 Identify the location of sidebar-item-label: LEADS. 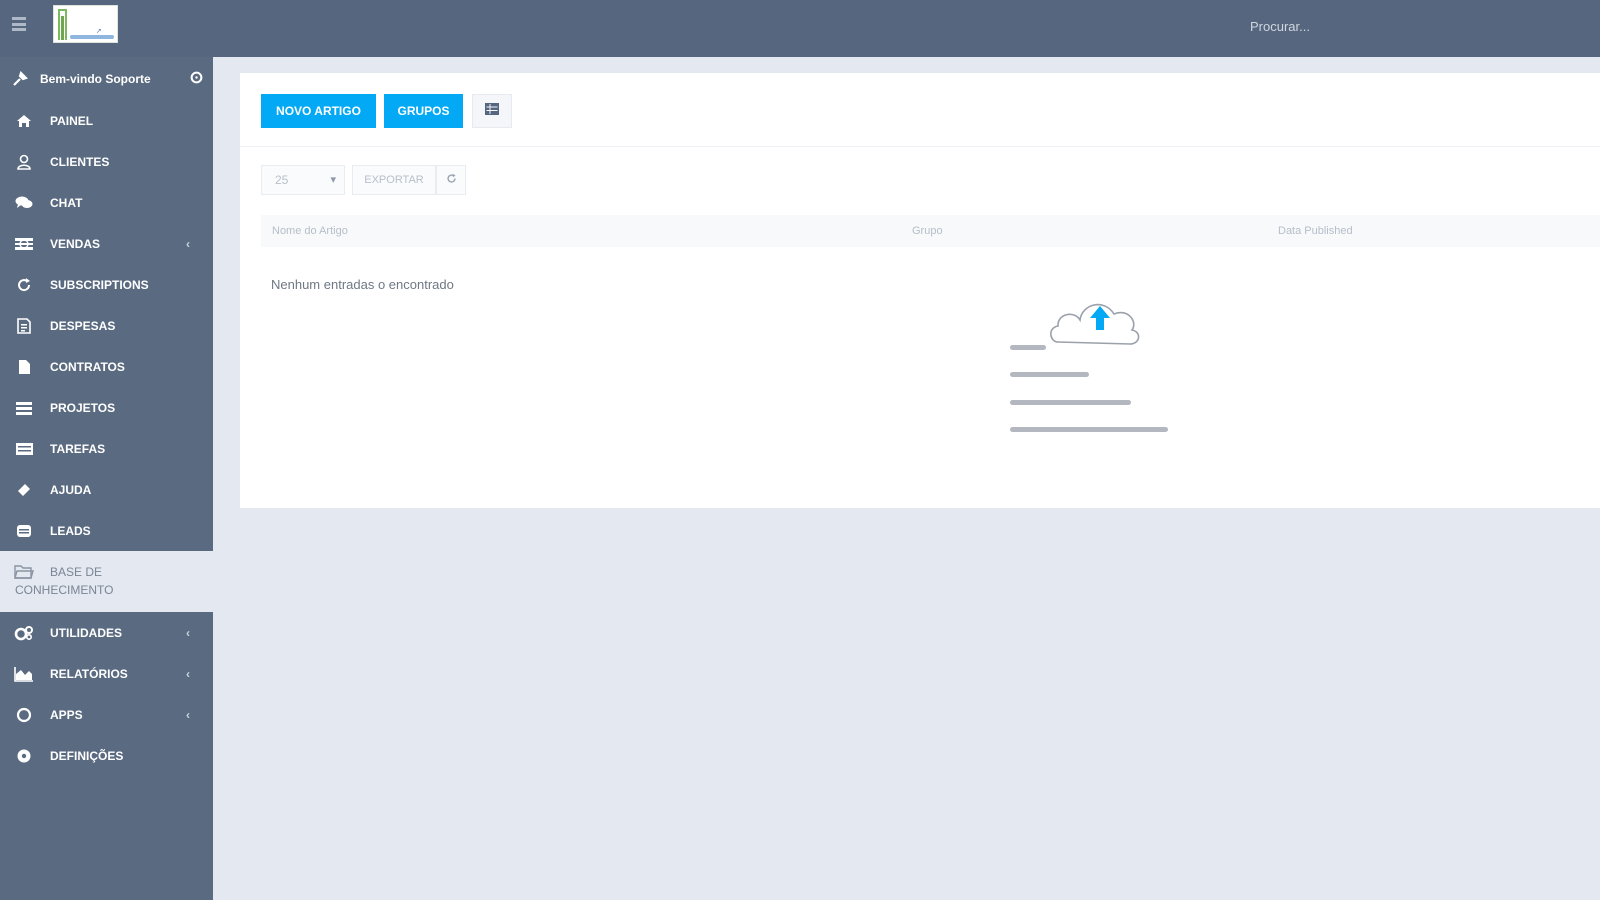
(70, 530).